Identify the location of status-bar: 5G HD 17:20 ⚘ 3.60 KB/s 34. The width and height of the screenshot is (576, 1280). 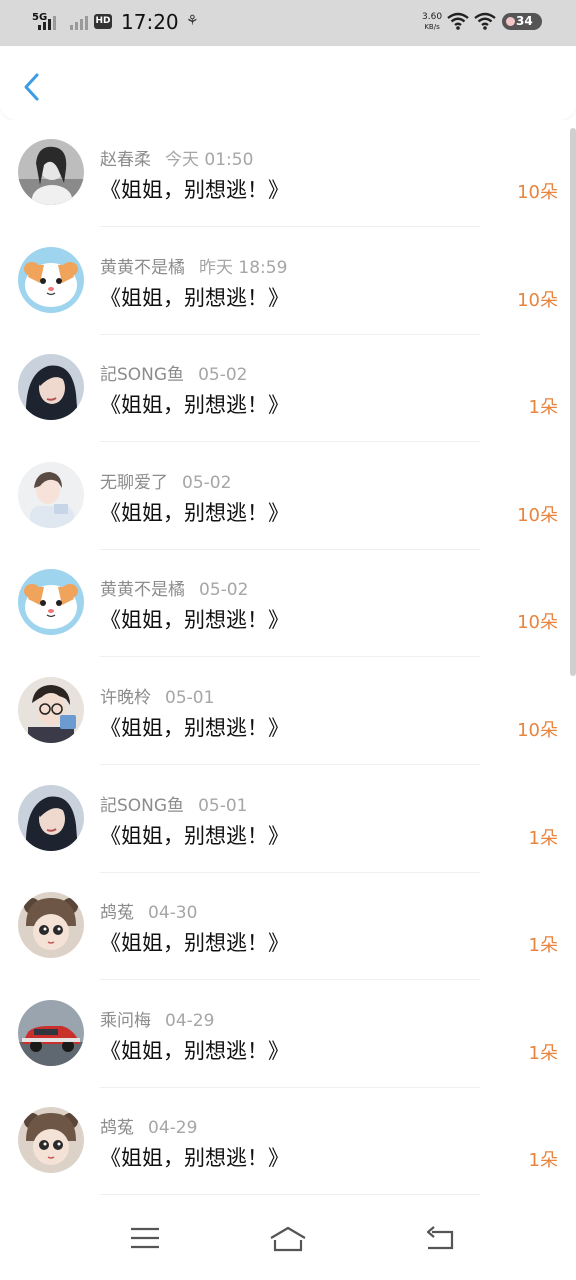
(288, 23).